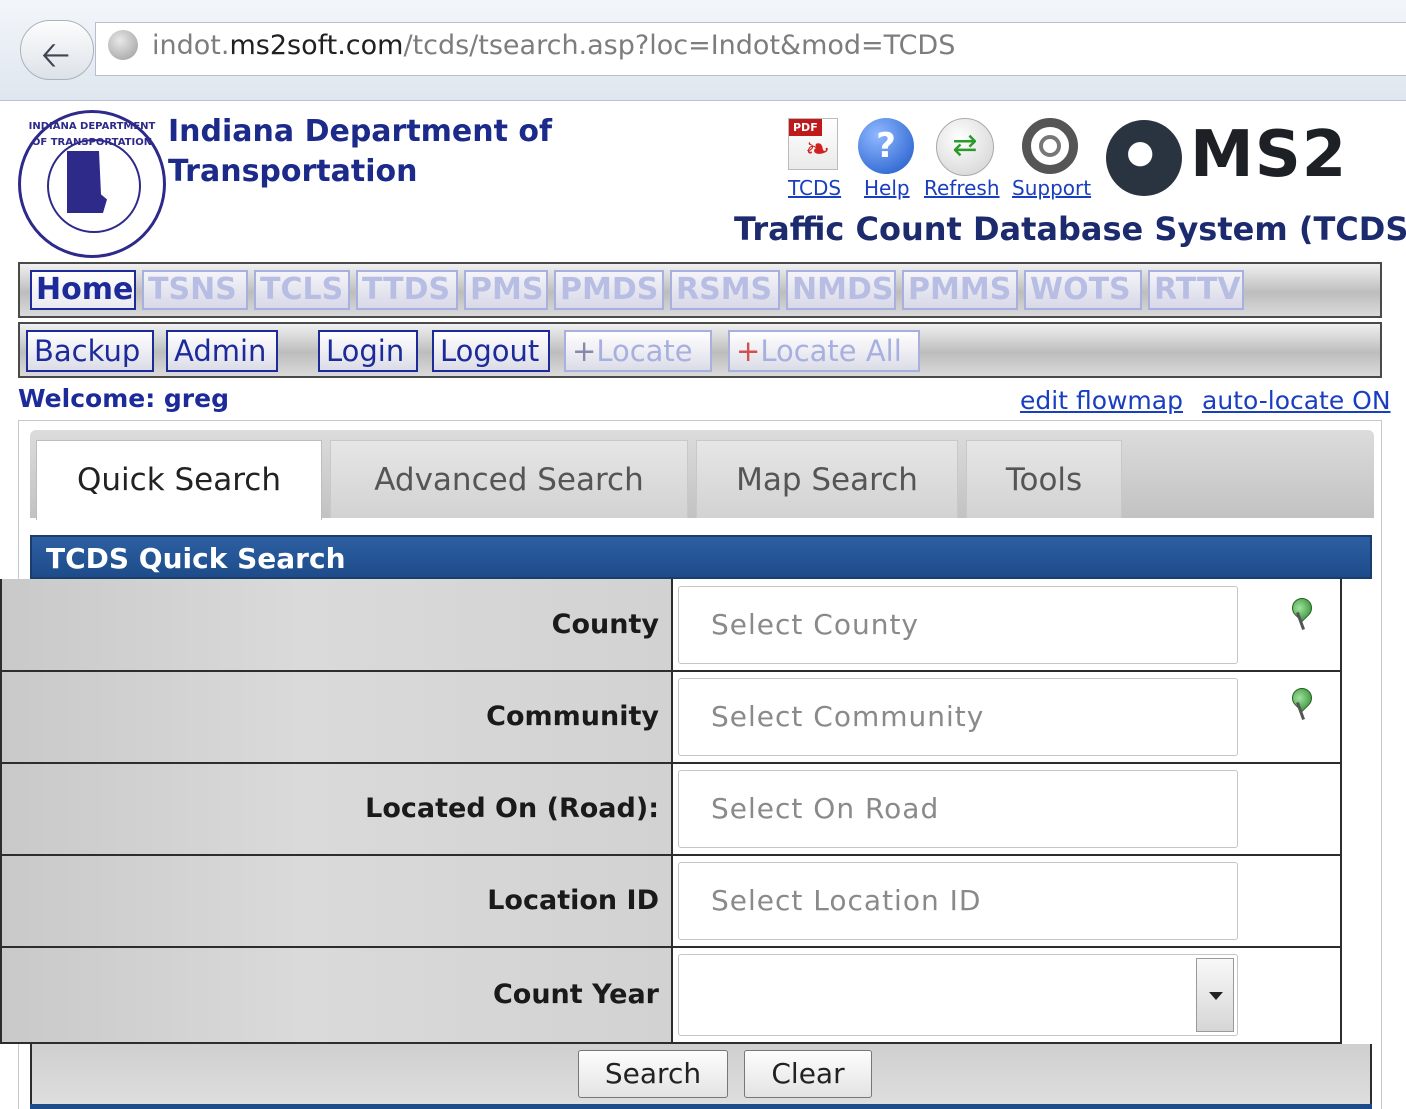  What do you see at coordinates (887, 188) in the screenshot?
I see `help-link: Help` at bounding box center [887, 188].